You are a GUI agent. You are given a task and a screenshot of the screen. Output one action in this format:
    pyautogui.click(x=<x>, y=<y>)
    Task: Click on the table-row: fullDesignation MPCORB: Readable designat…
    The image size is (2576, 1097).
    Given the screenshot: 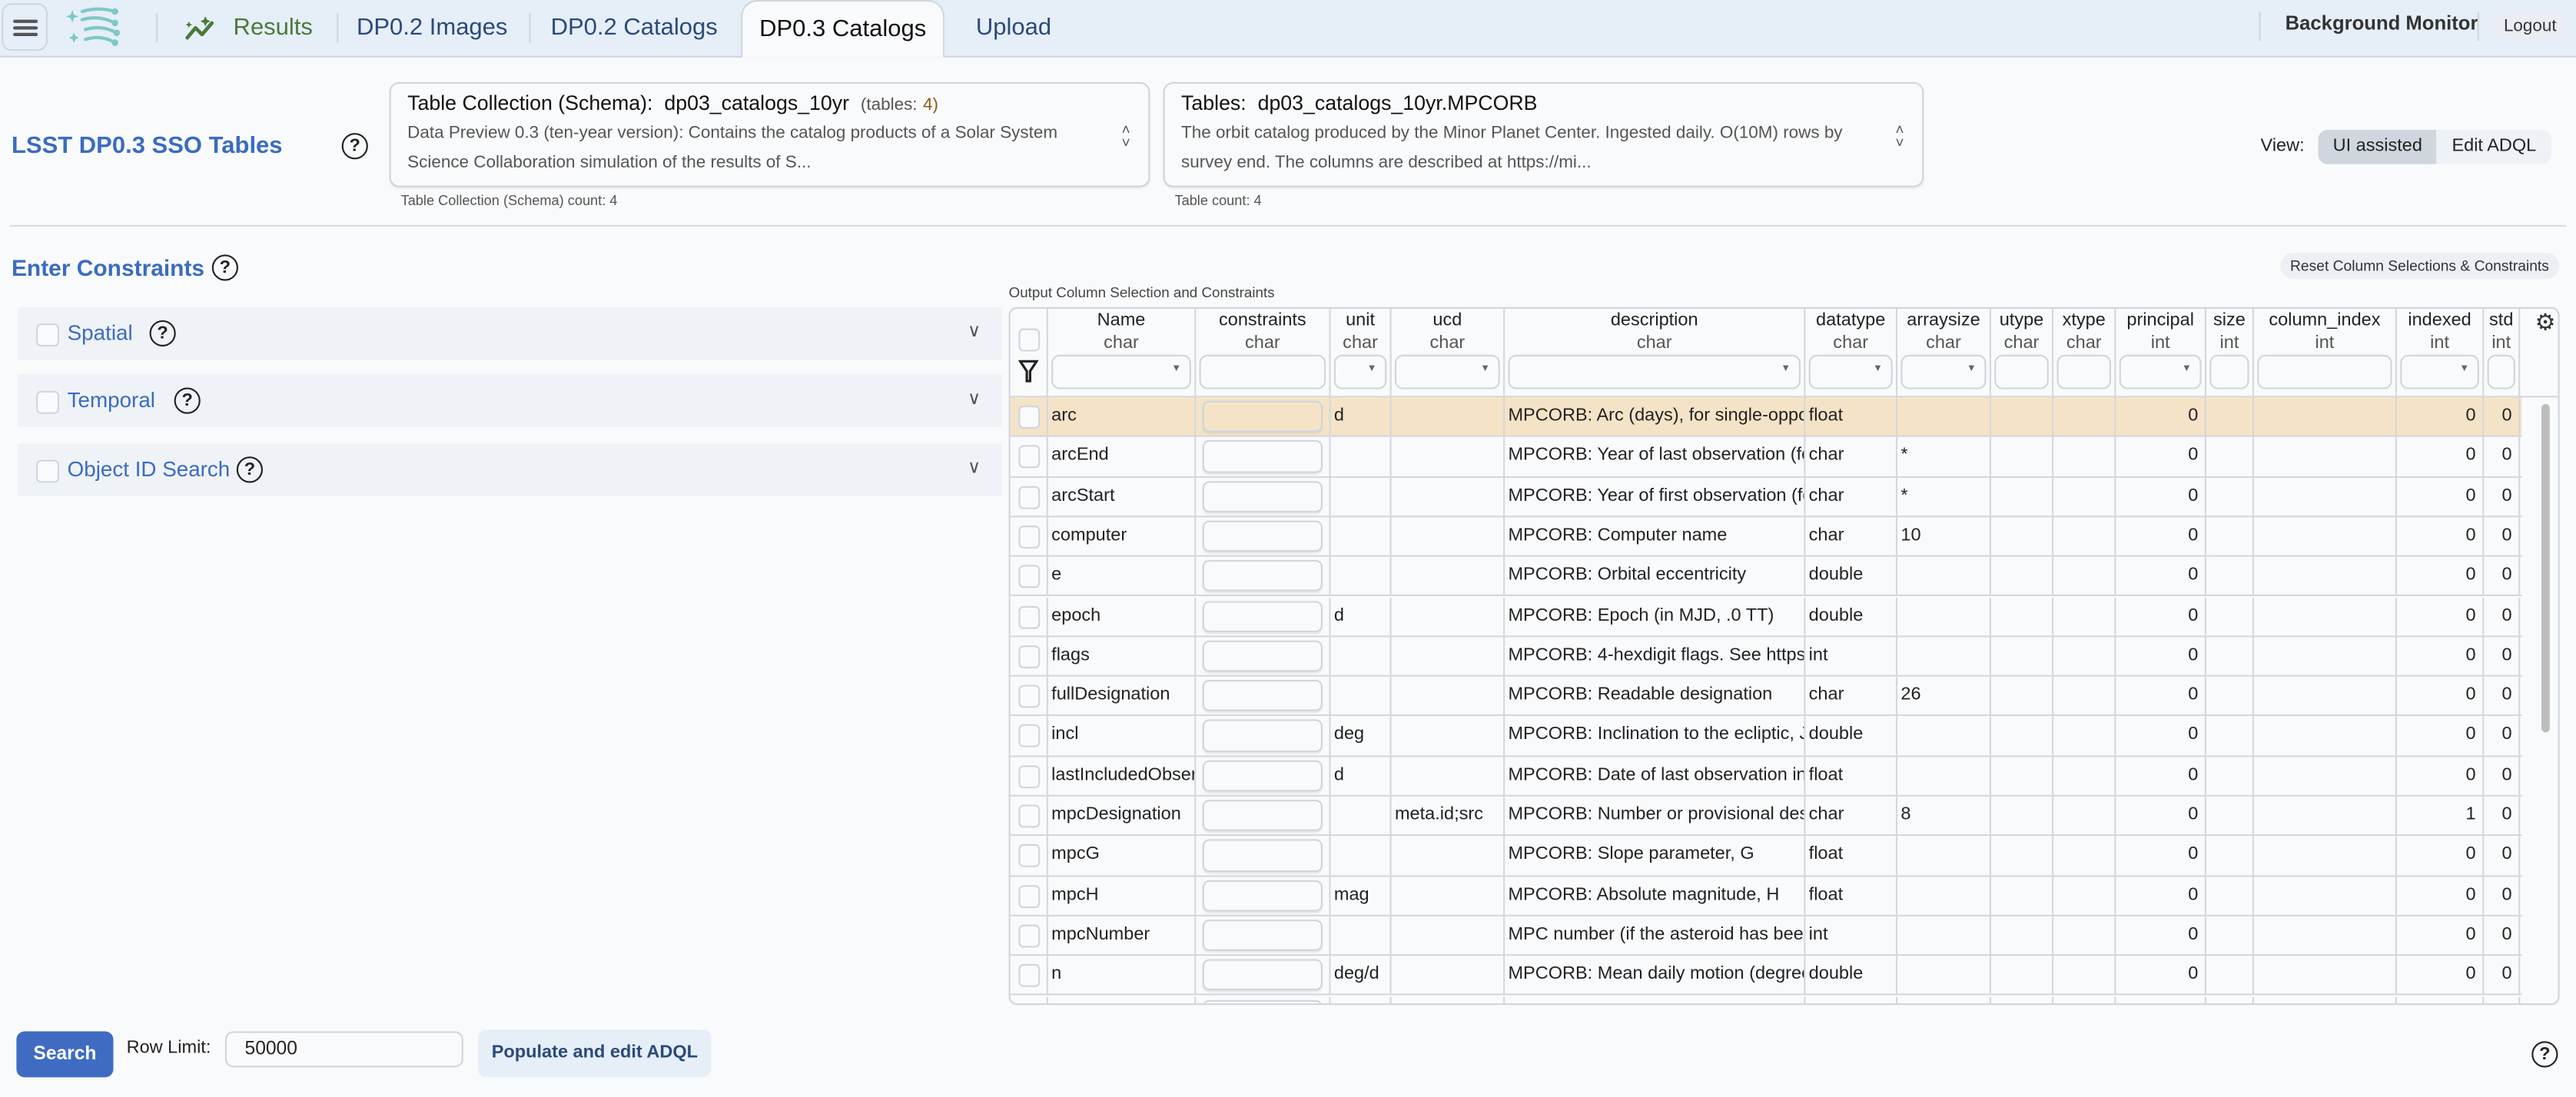 What is the action you would take?
    pyautogui.click(x=1766, y=697)
    